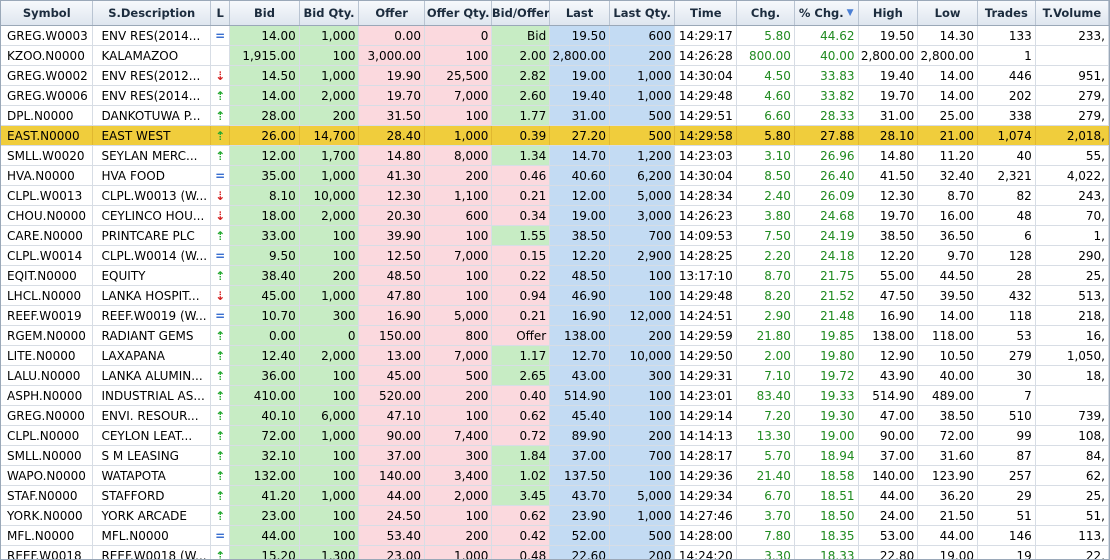 The image size is (1110, 560). Describe the element at coordinates (329, 55) in the screenshot. I see `cell-bidq: 100` at that location.